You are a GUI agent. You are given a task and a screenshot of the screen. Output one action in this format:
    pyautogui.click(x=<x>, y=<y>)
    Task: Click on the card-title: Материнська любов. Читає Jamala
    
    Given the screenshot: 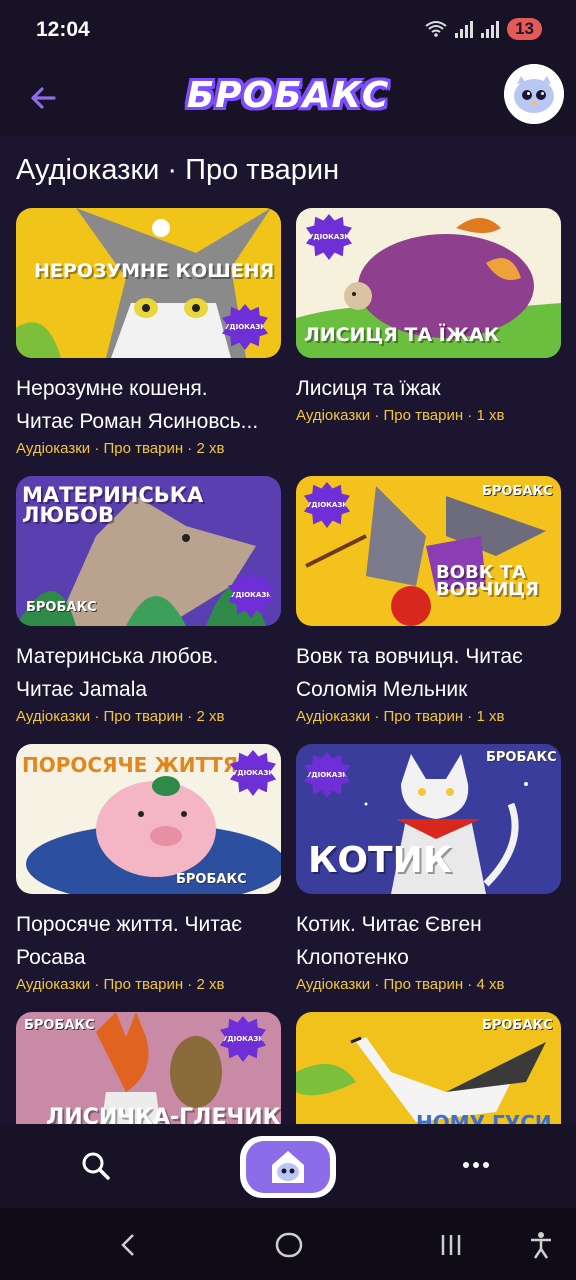 What is the action you would take?
    pyautogui.click(x=150, y=673)
    